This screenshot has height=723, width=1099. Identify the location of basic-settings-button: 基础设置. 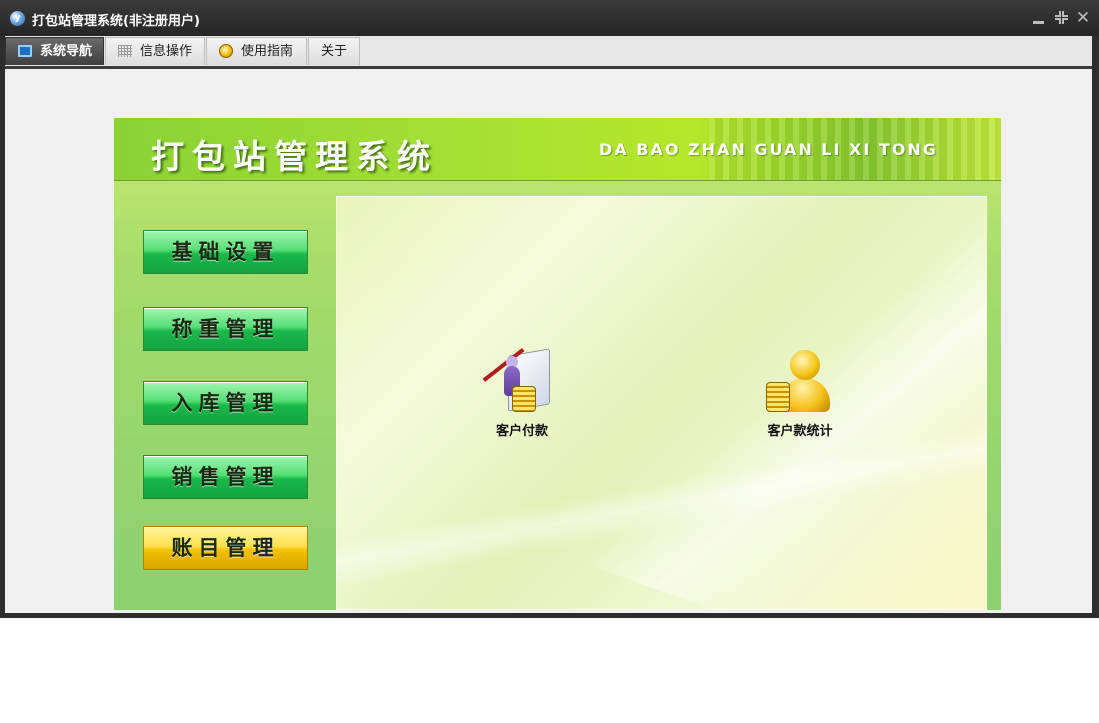
(225, 252).